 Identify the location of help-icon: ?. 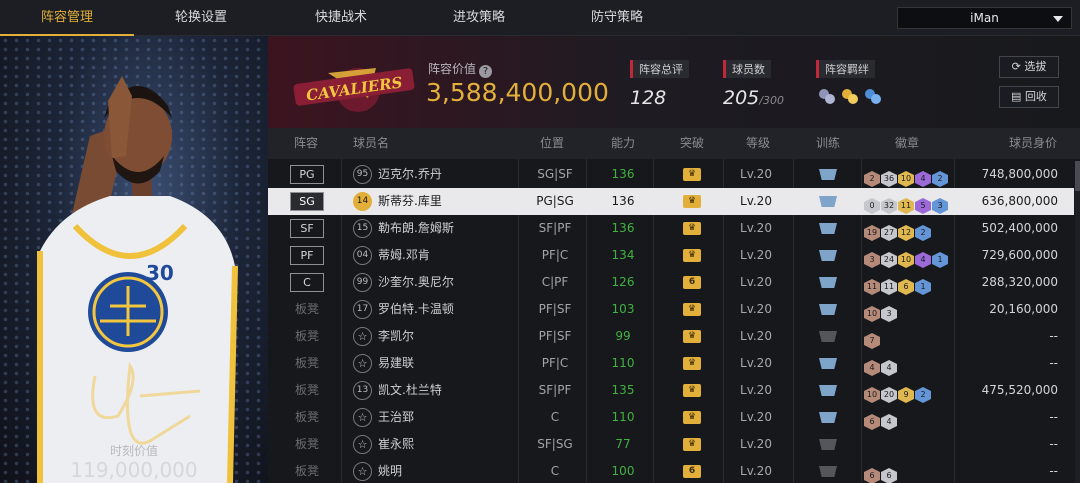
(486, 71).